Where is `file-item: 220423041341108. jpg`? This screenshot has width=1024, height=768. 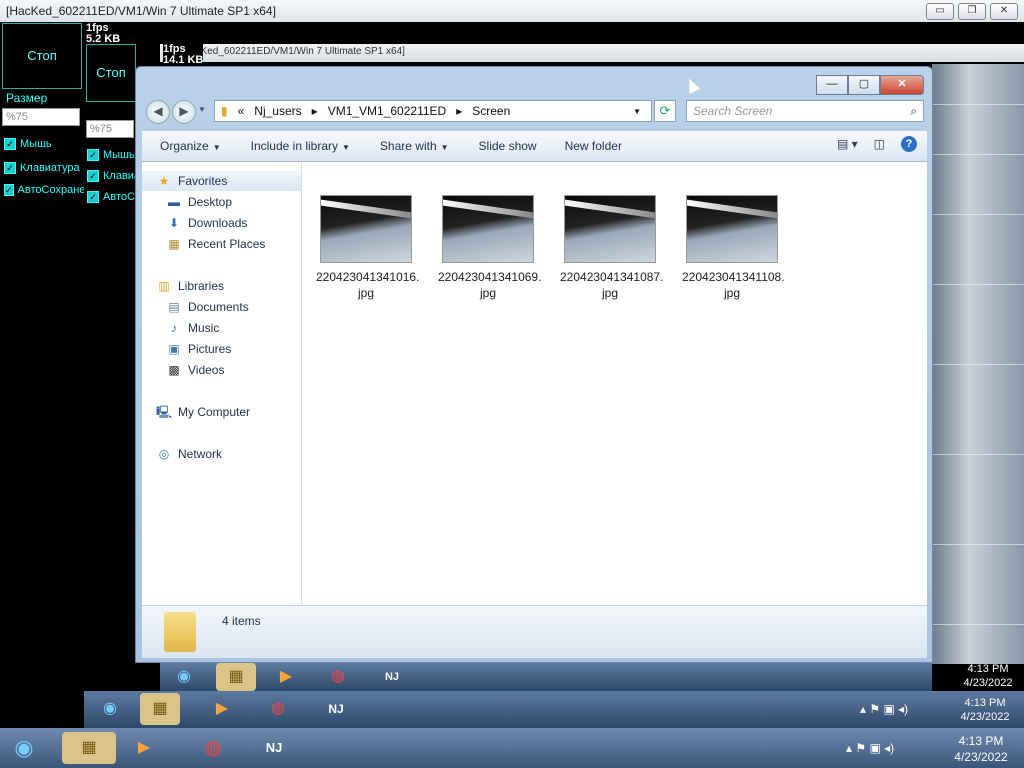
file-item: 220423041341108. jpg is located at coordinates (733, 248).